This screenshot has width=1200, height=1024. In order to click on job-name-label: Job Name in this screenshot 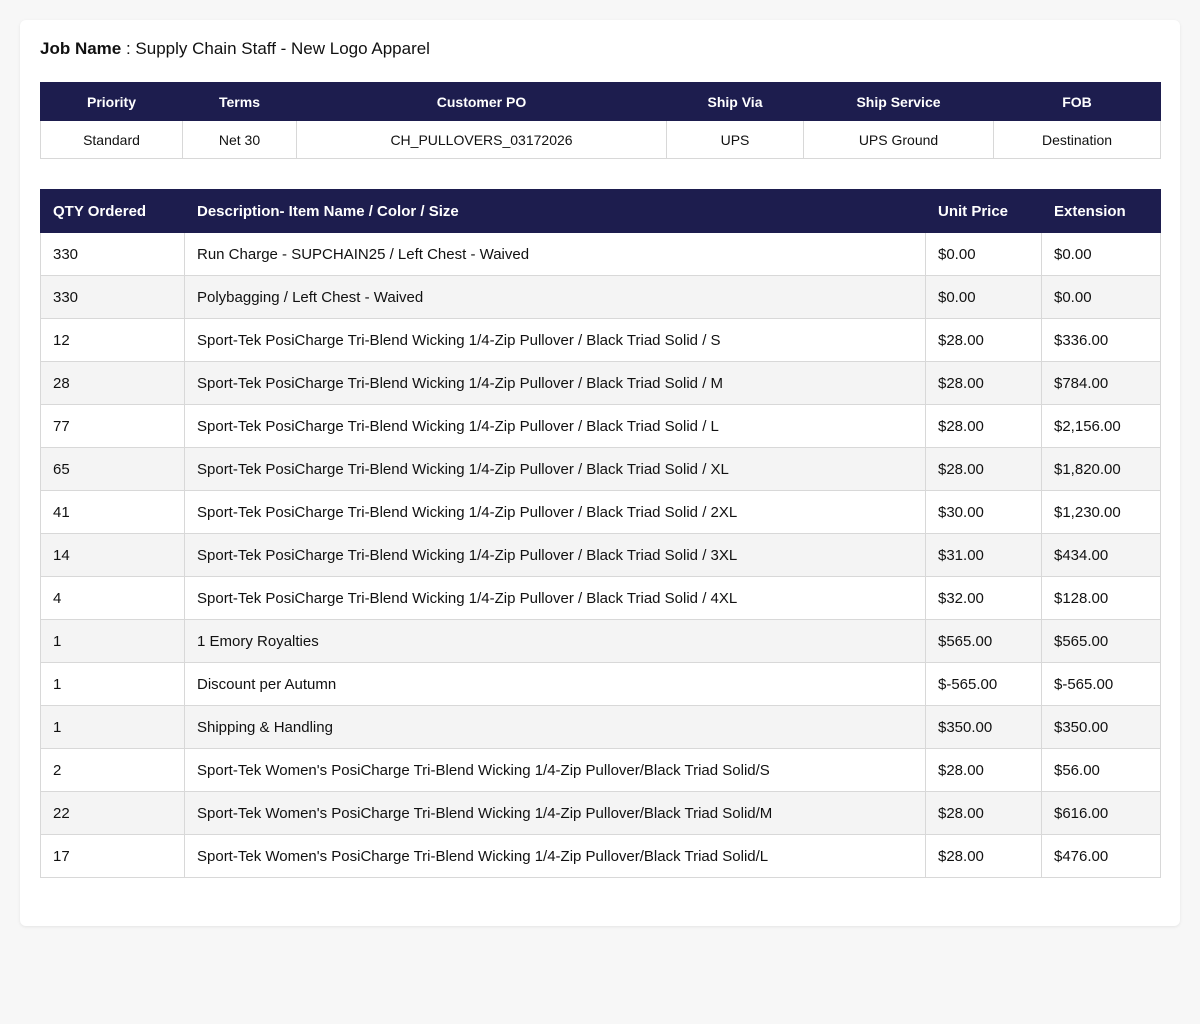, I will do `click(81, 48)`.